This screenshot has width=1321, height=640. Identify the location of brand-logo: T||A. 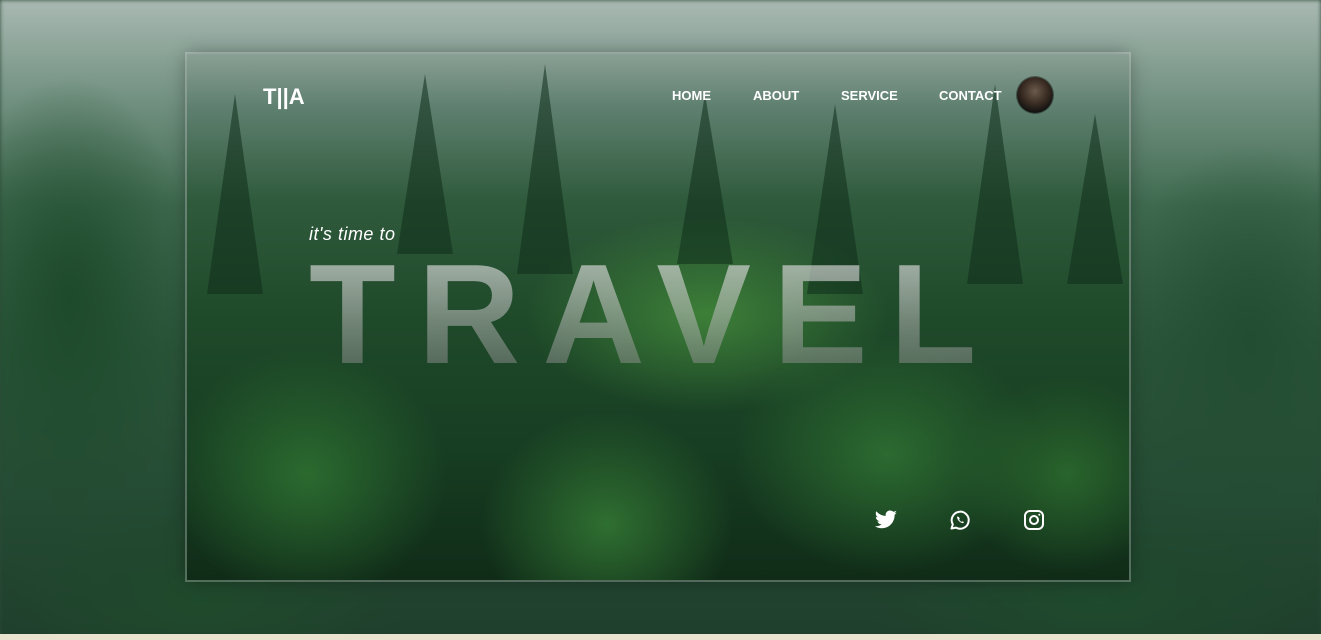
(284, 97).